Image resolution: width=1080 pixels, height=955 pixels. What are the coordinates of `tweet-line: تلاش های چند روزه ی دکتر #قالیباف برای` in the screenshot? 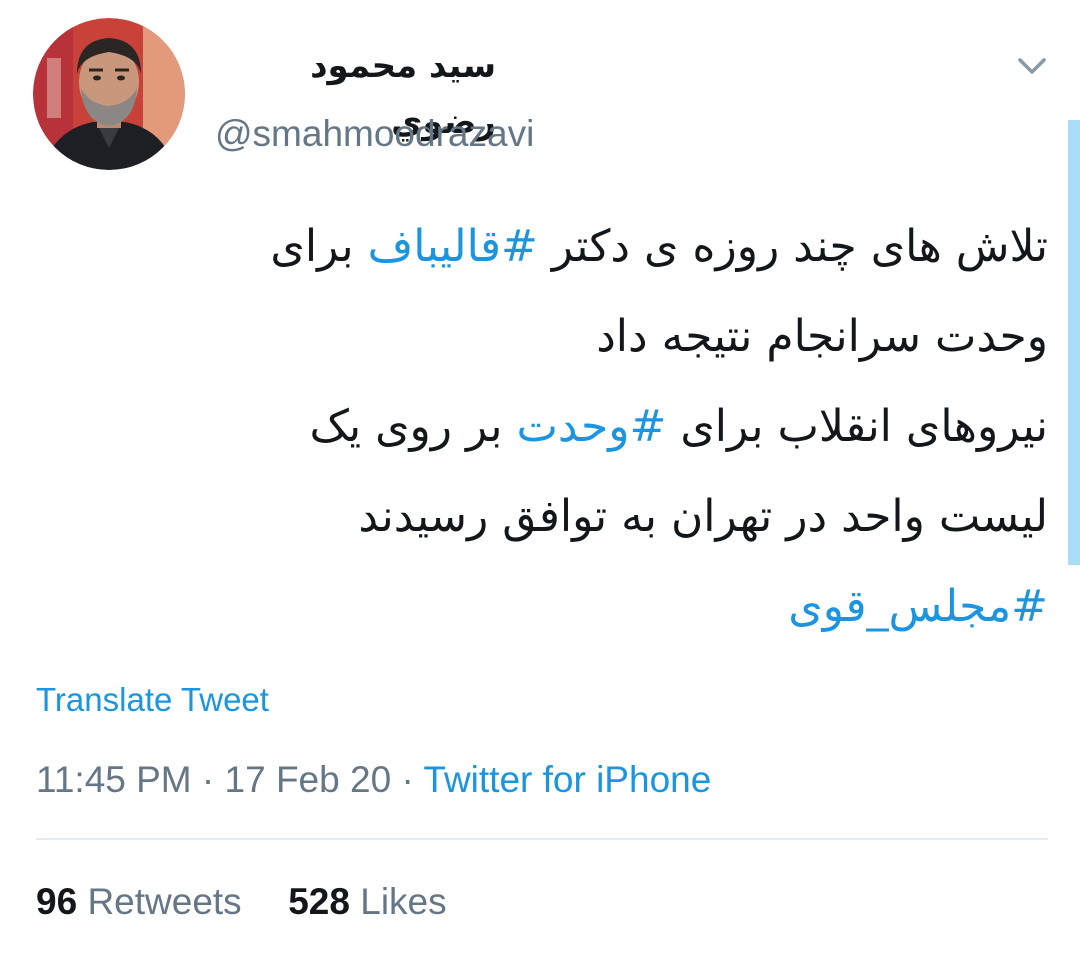 It's located at (574, 247).